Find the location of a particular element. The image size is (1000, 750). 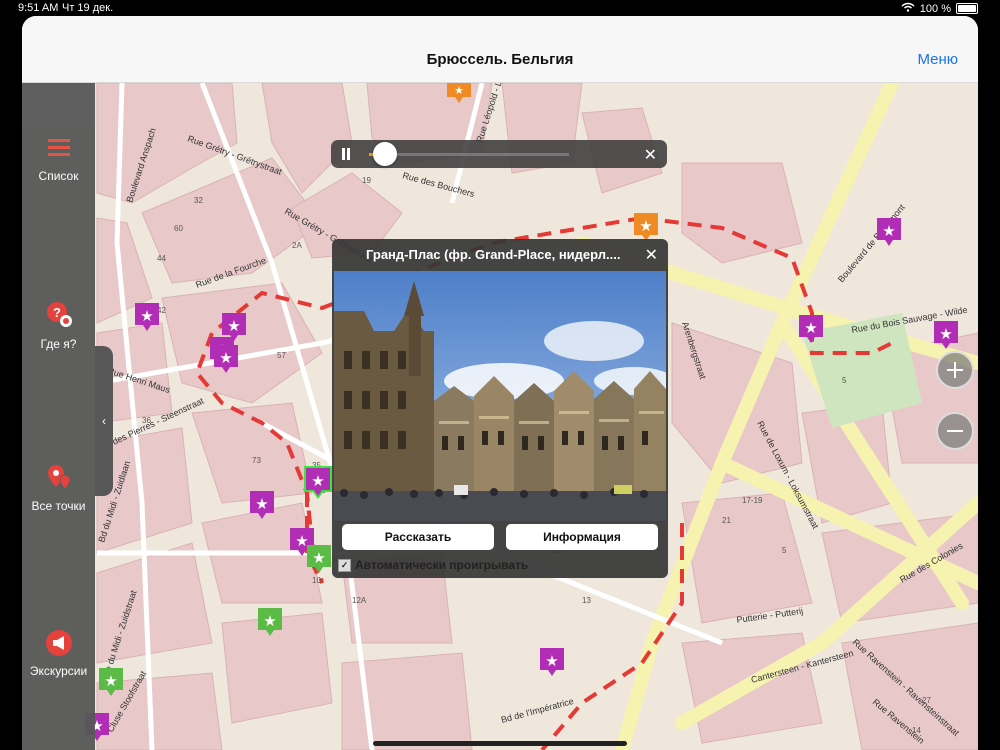

building-number: 60 is located at coordinates (178, 228).